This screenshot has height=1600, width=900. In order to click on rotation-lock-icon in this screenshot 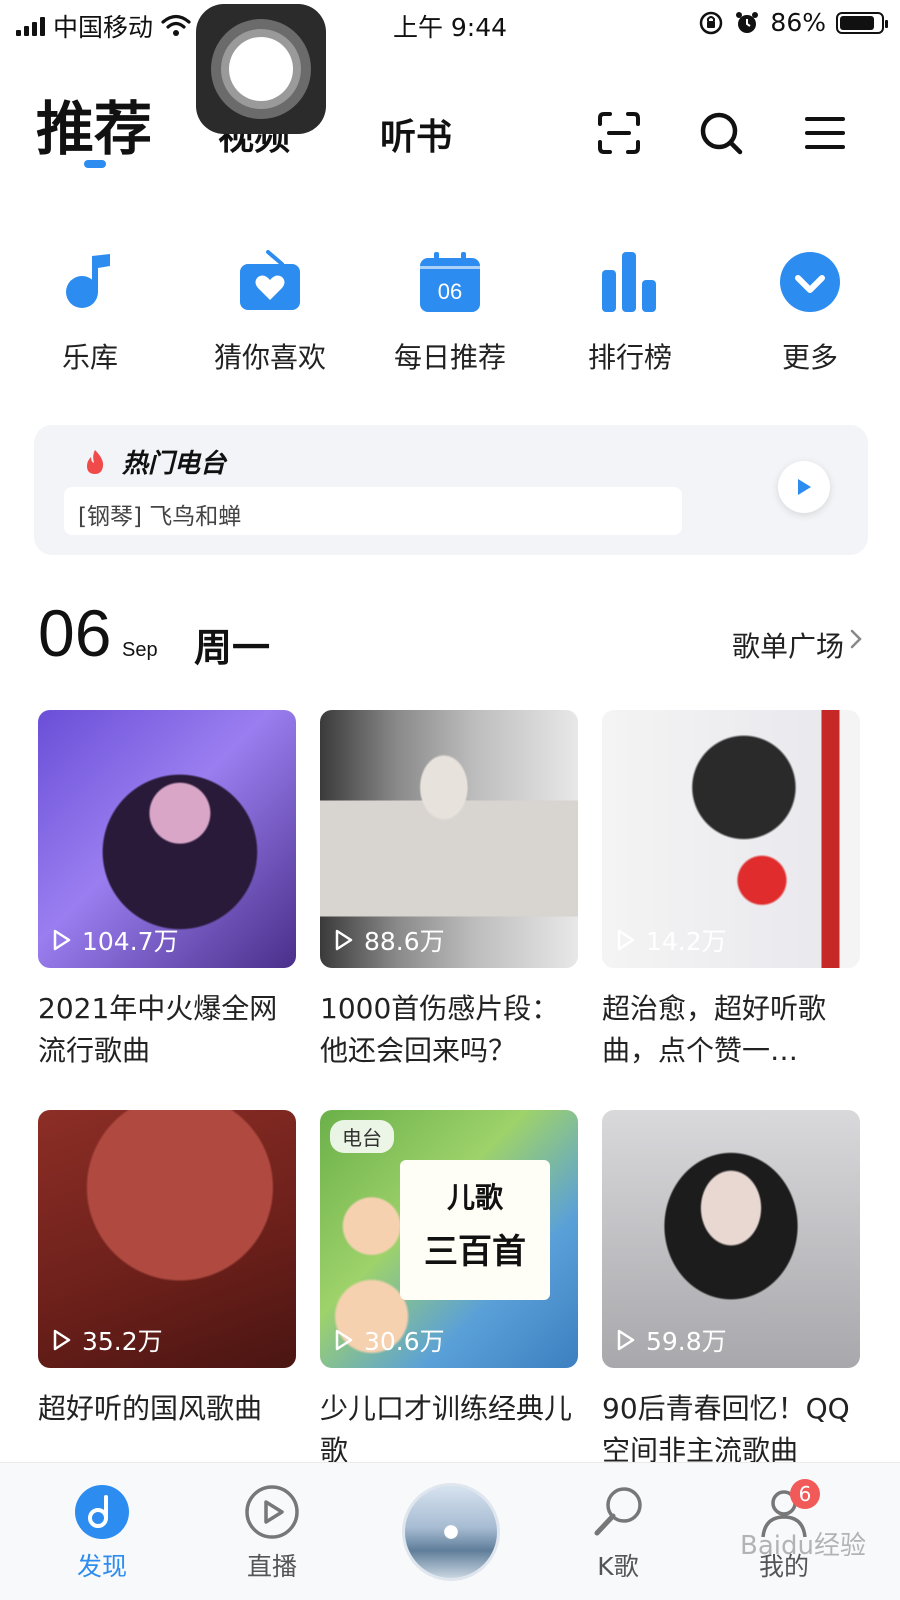, I will do `click(711, 22)`.